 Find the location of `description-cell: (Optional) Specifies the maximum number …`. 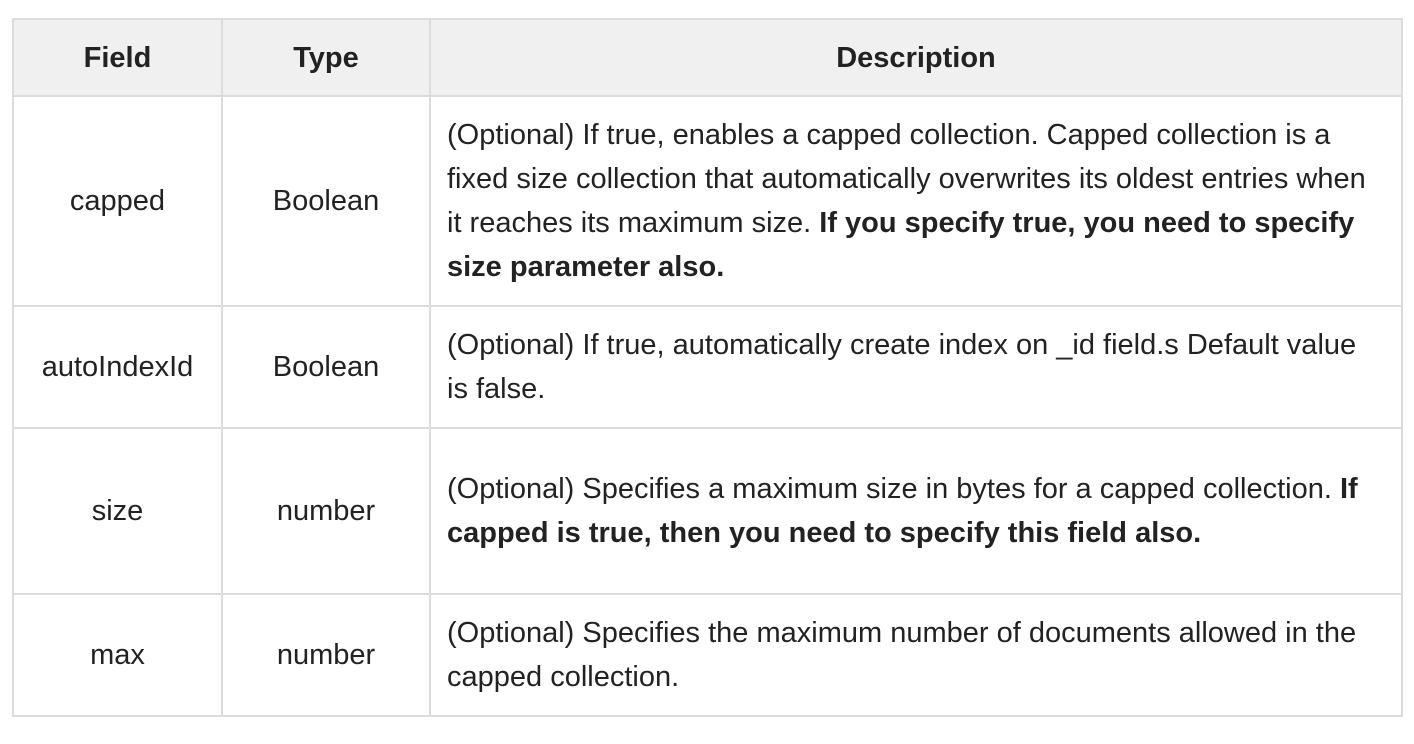

description-cell: (Optional) Specifies the maximum number … is located at coordinates (916, 655).